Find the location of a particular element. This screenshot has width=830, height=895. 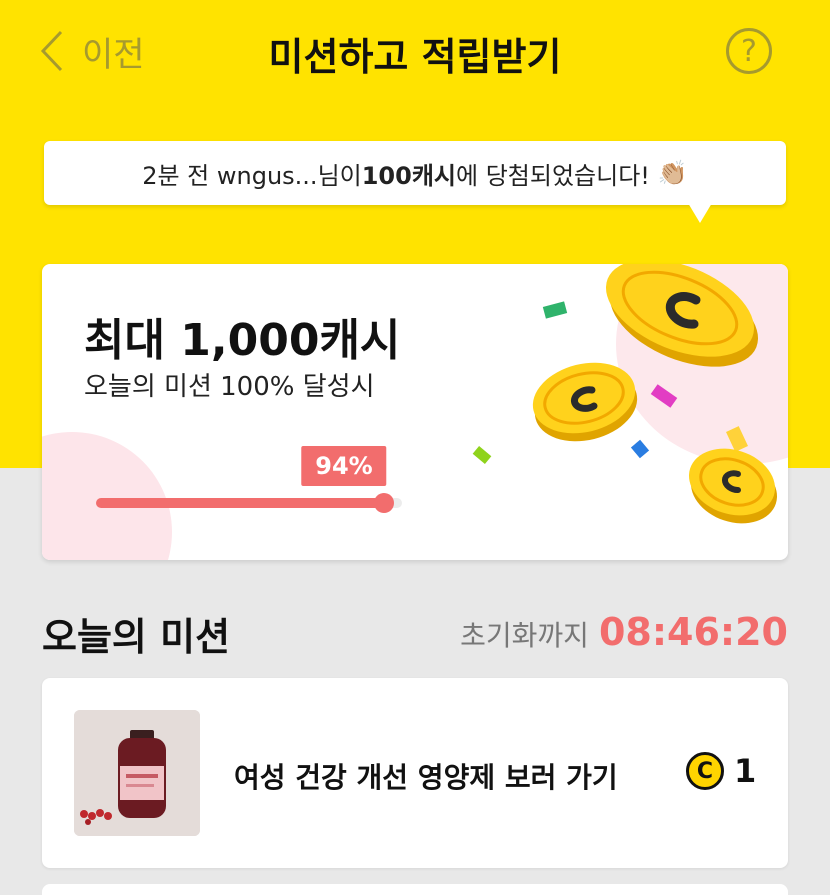

winner-notice: 2분 전 wngus...님이 100캐시 에 당첨되었습니다! 👏🏼 is located at coordinates (415, 173).